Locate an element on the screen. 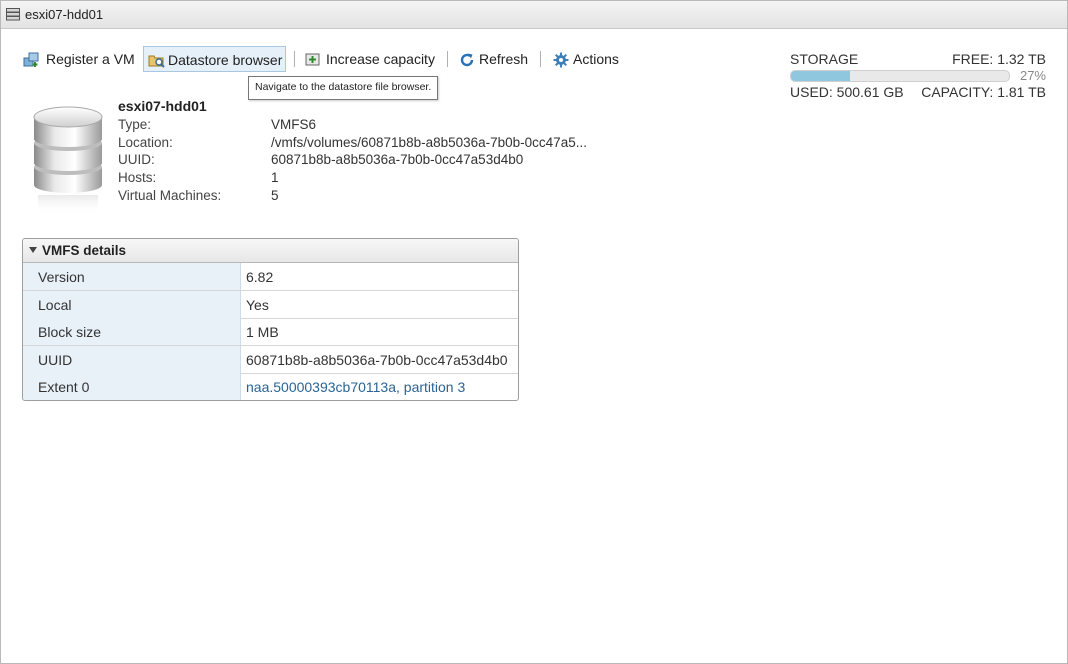 The image size is (1068, 664). details-key-cell: Extent 0 is located at coordinates (132, 386).